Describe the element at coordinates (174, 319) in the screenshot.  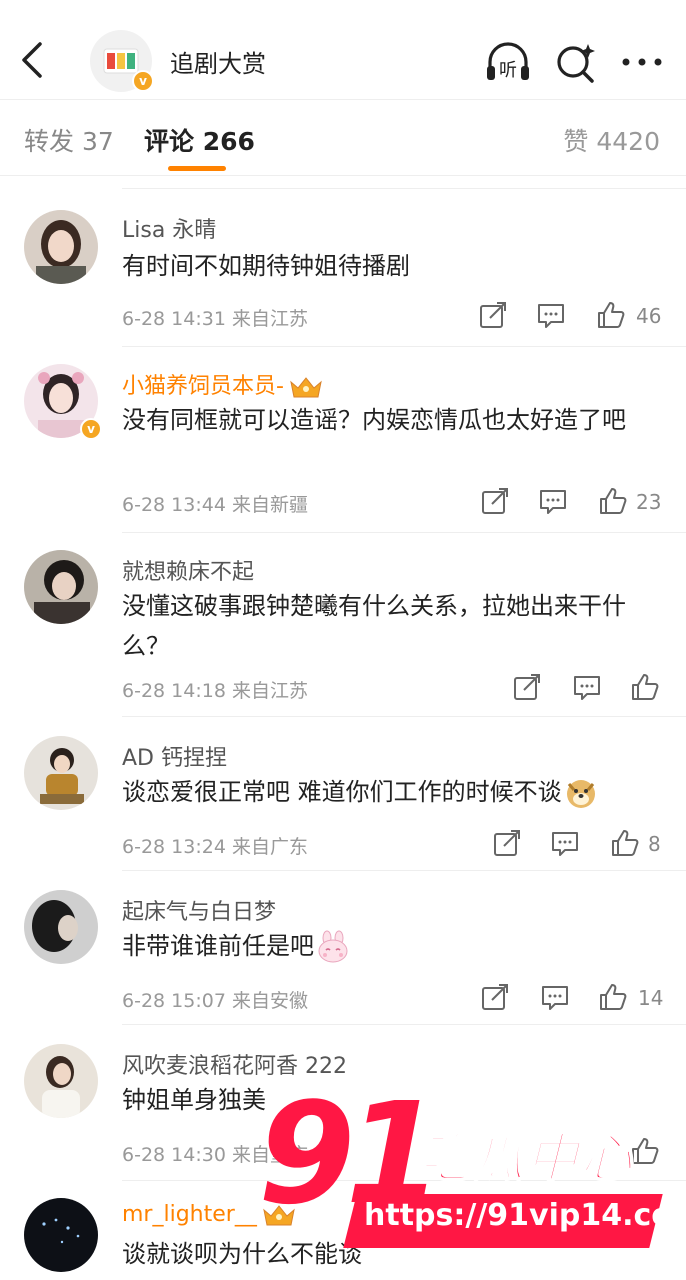
I see `comment-time: 6-28 14:31` at that location.